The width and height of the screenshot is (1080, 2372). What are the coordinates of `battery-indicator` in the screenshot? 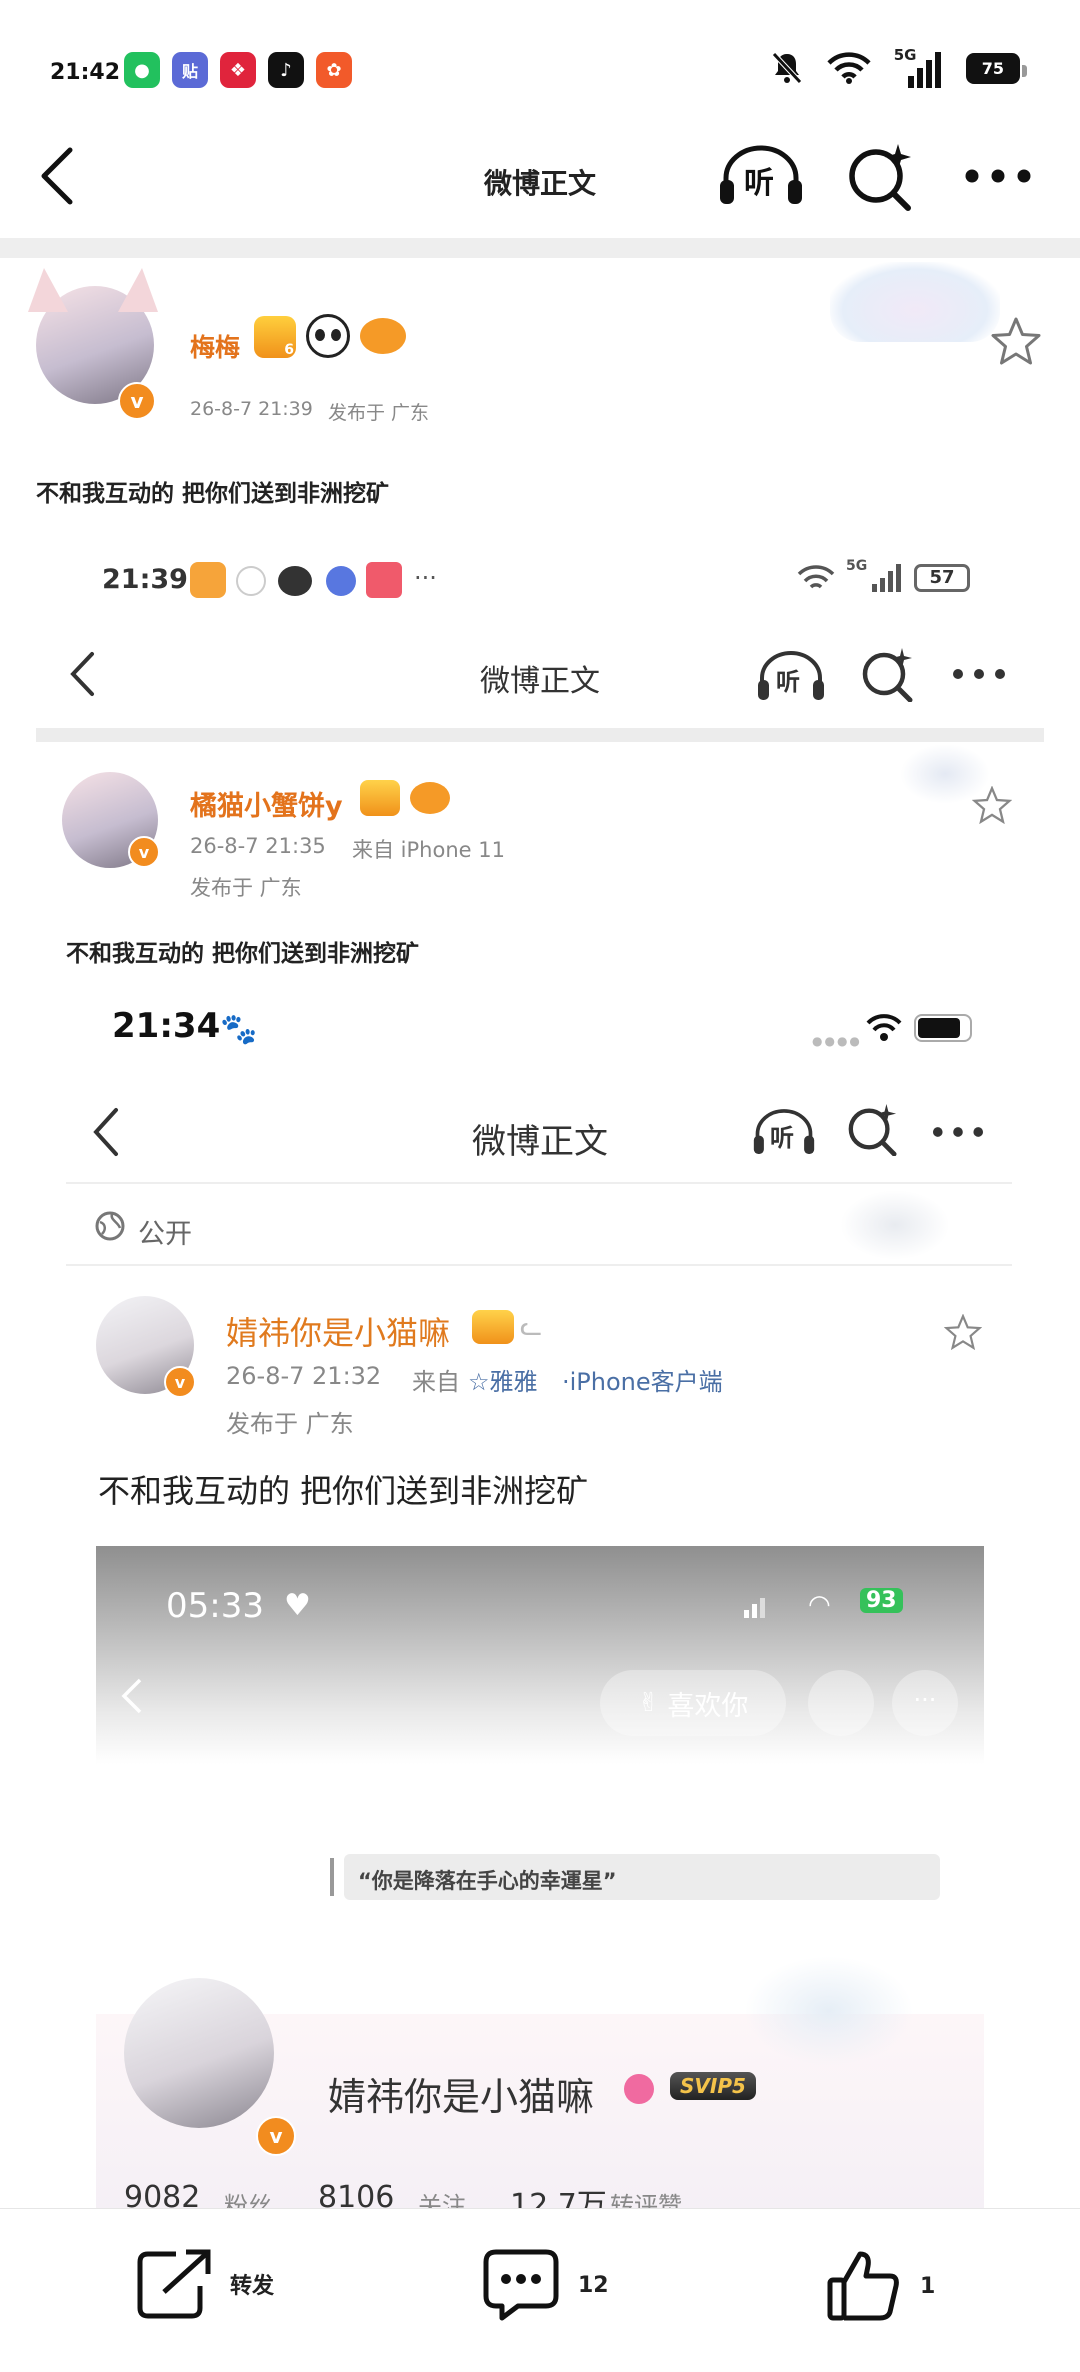 It's located at (943, 1028).